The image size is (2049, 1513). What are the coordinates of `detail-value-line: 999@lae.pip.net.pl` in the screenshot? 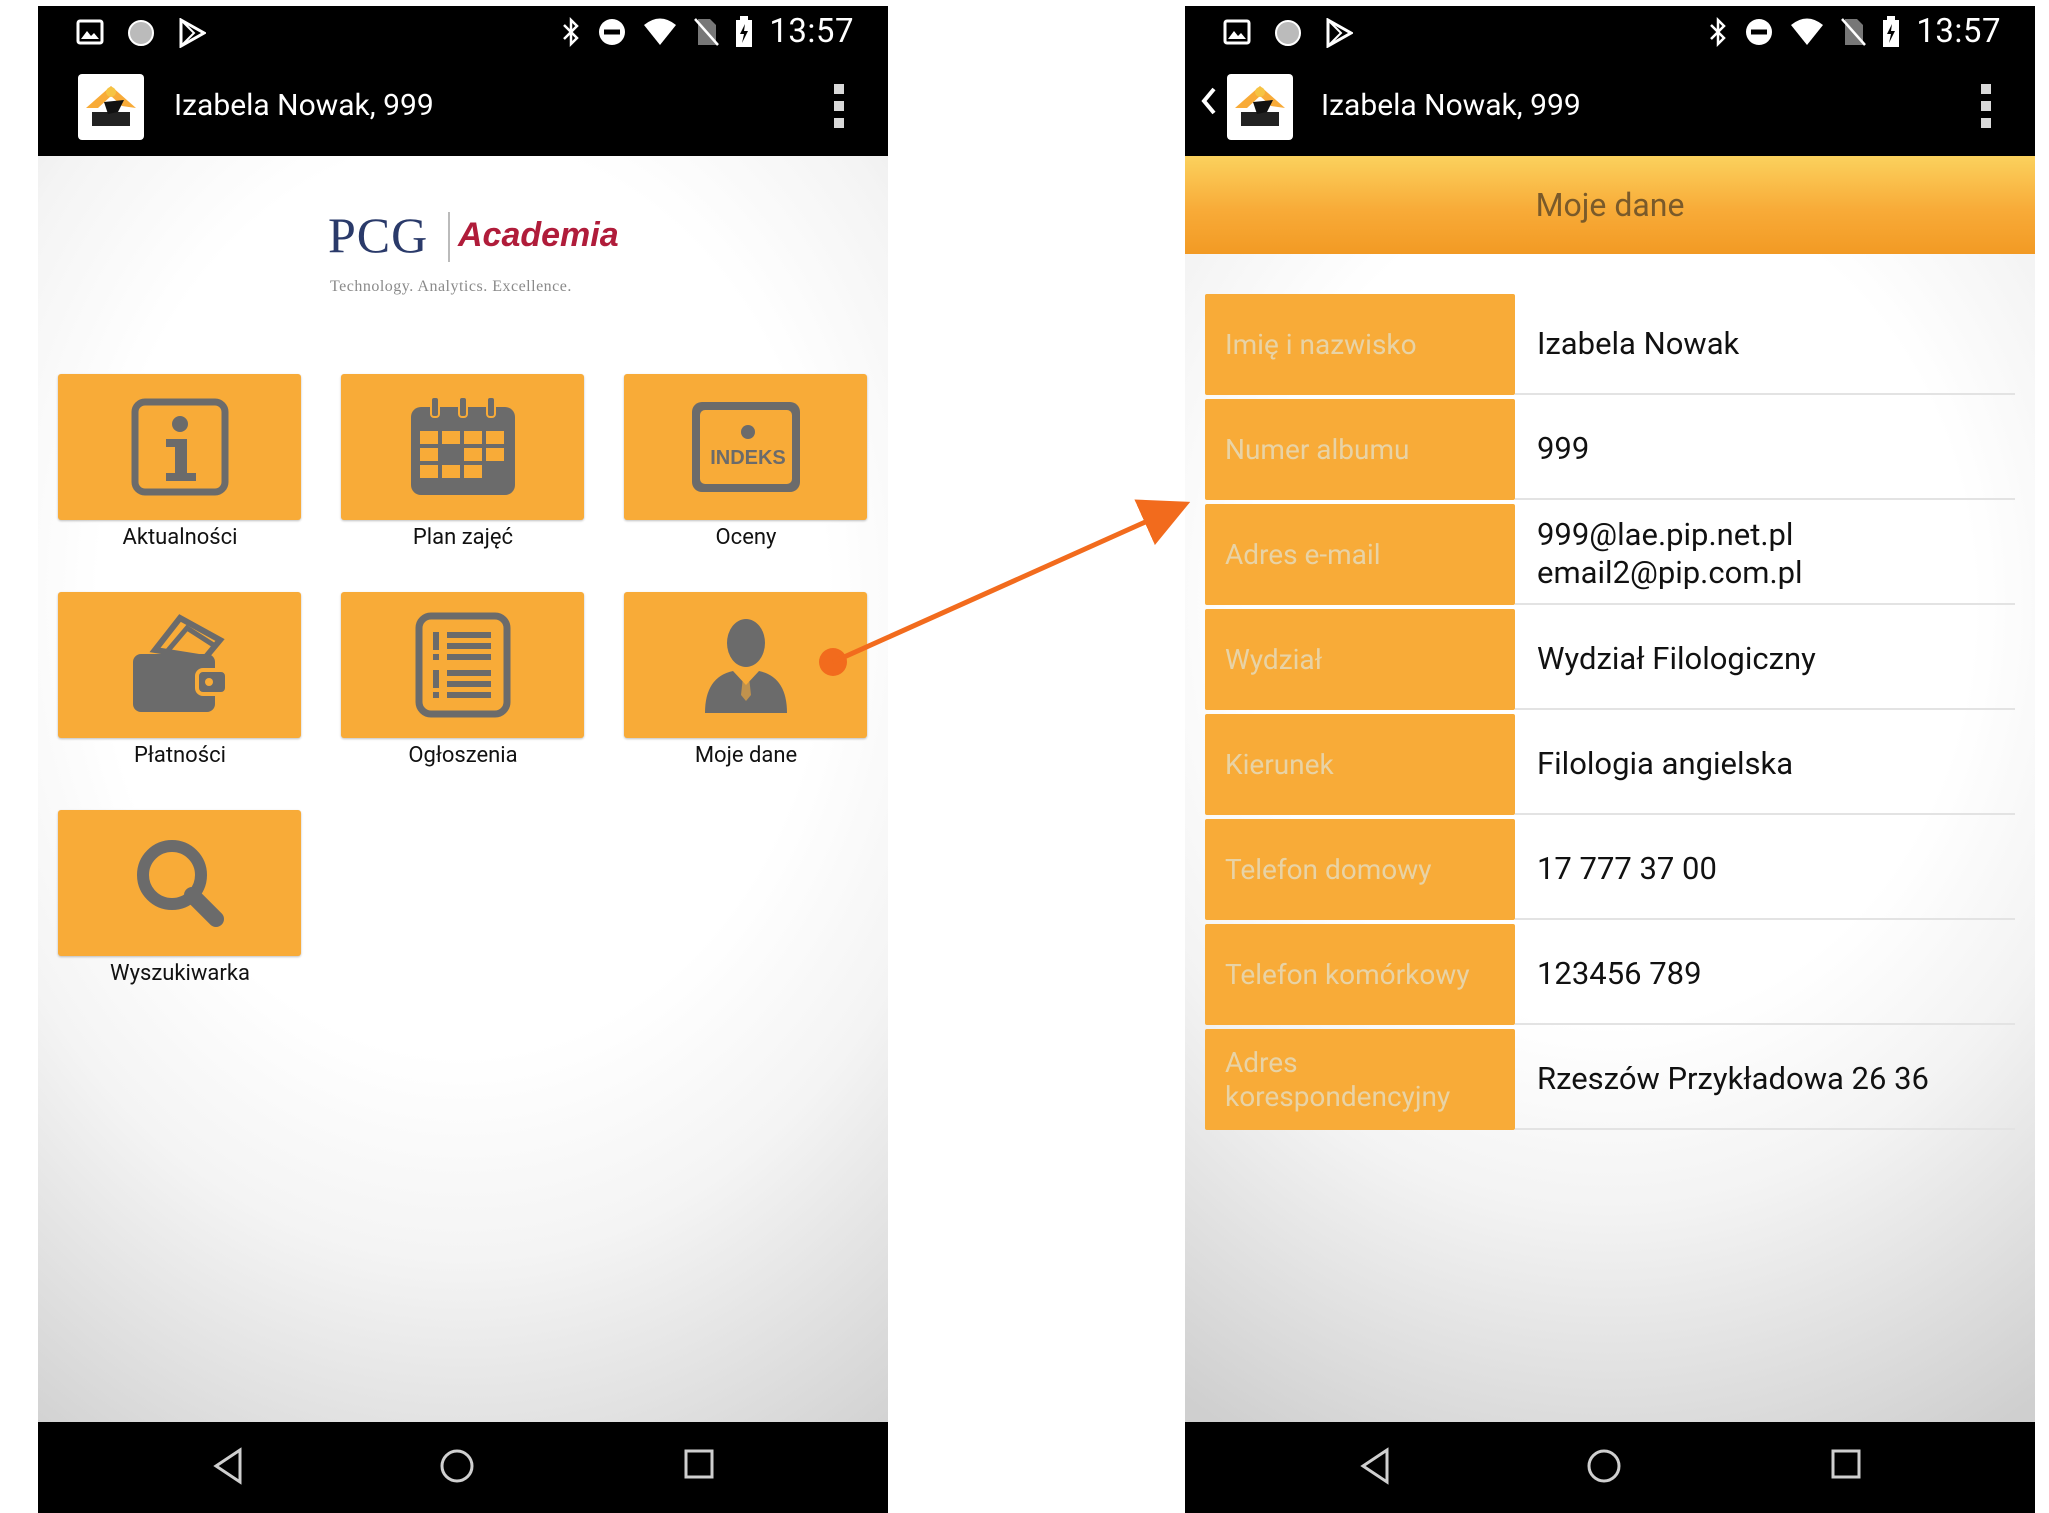 It's located at (1665, 534).